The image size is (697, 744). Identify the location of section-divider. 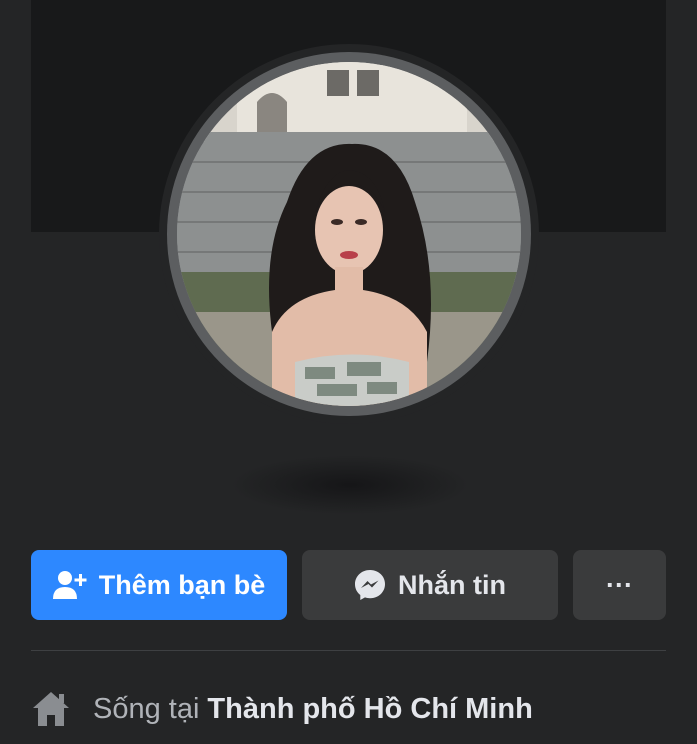
(348, 650).